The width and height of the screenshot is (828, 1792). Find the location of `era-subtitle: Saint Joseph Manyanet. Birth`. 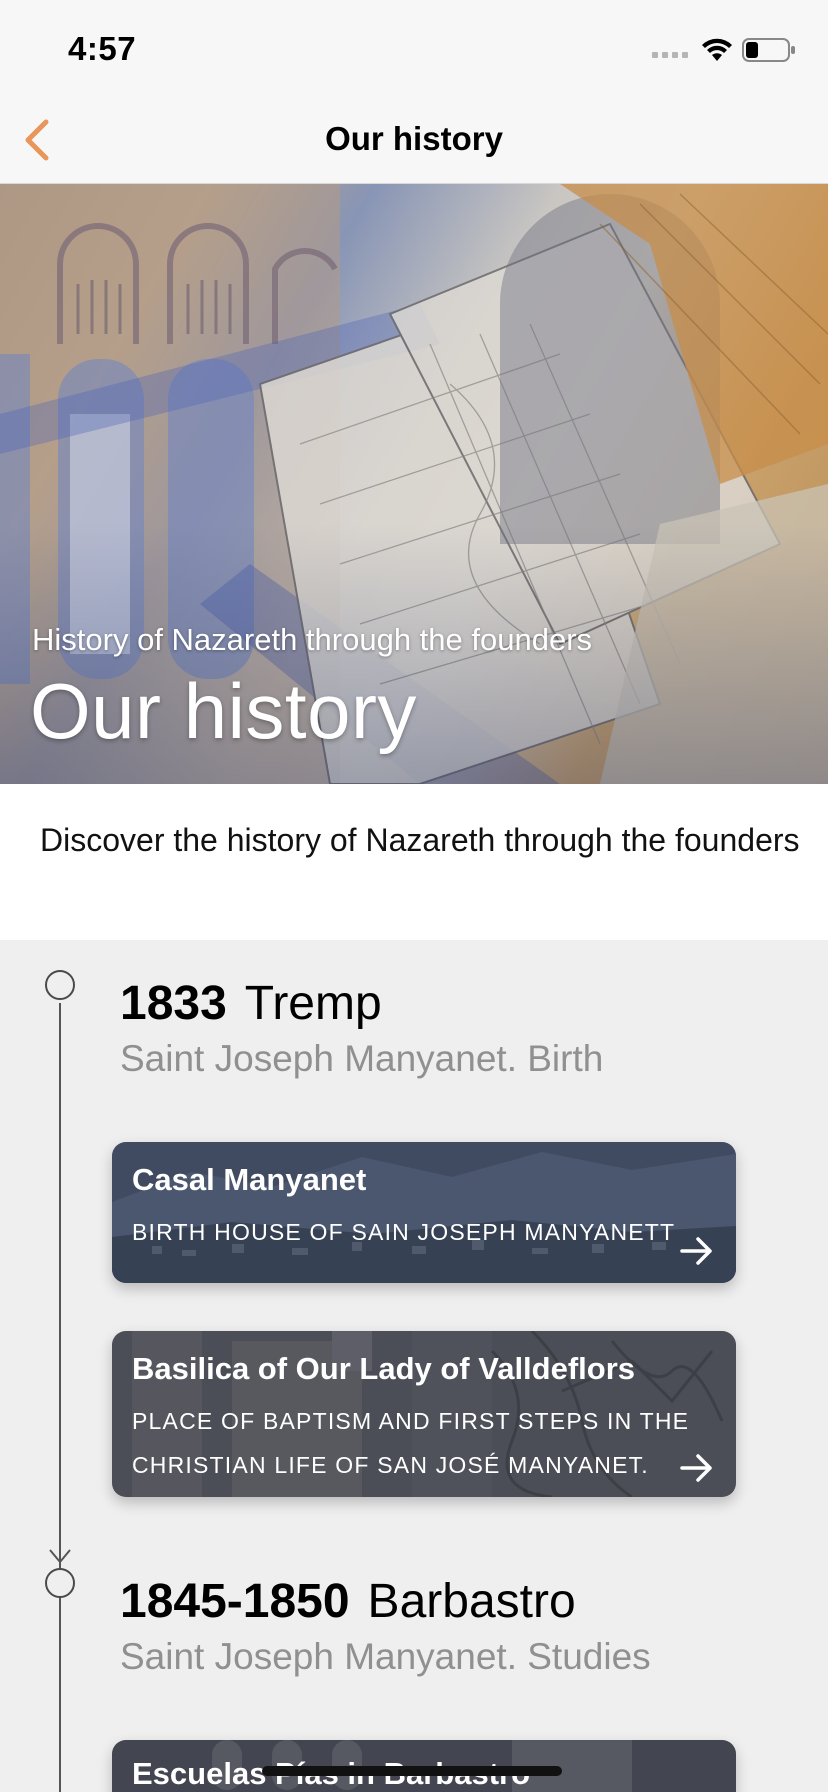

era-subtitle: Saint Joseph Manyanet. Birth is located at coordinates (362, 1058).